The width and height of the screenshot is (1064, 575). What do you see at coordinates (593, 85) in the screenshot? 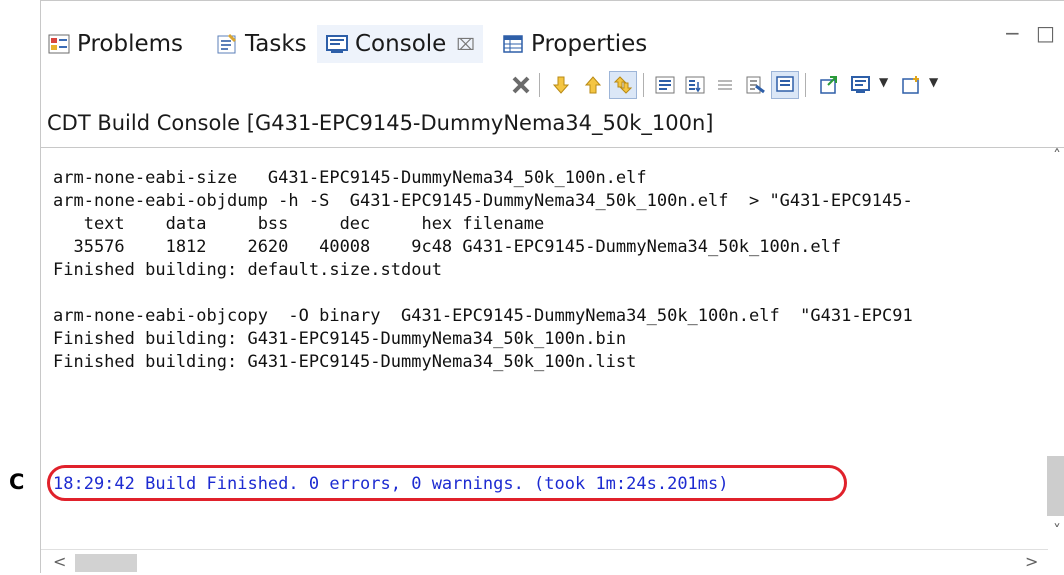
I see `scroll-up-icon` at bounding box center [593, 85].